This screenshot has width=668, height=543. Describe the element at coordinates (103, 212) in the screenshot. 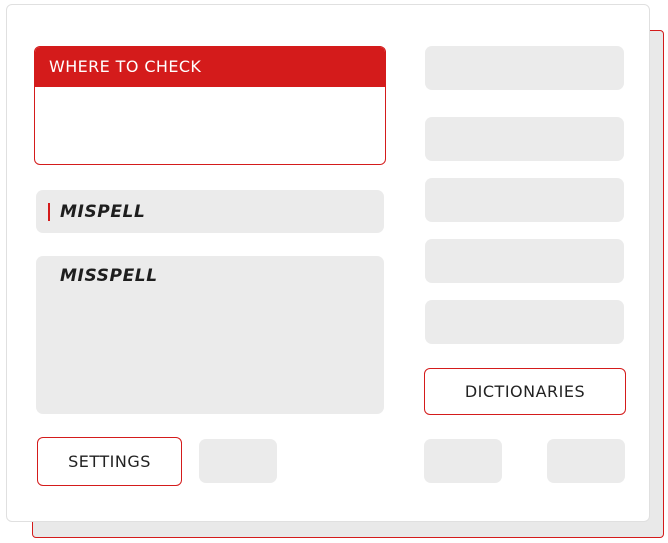

I see `misspelled-word-value: MISPELL` at that location.